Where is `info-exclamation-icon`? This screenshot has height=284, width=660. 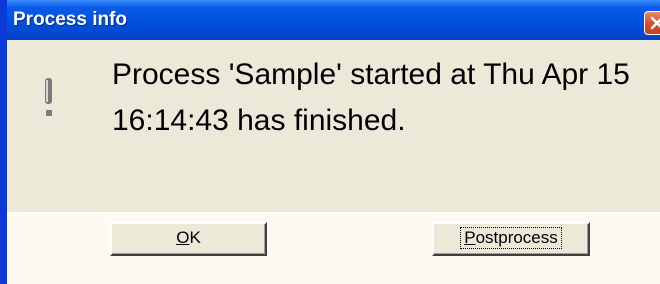
info-exclamation-icon is located at coordinates (48, 101).